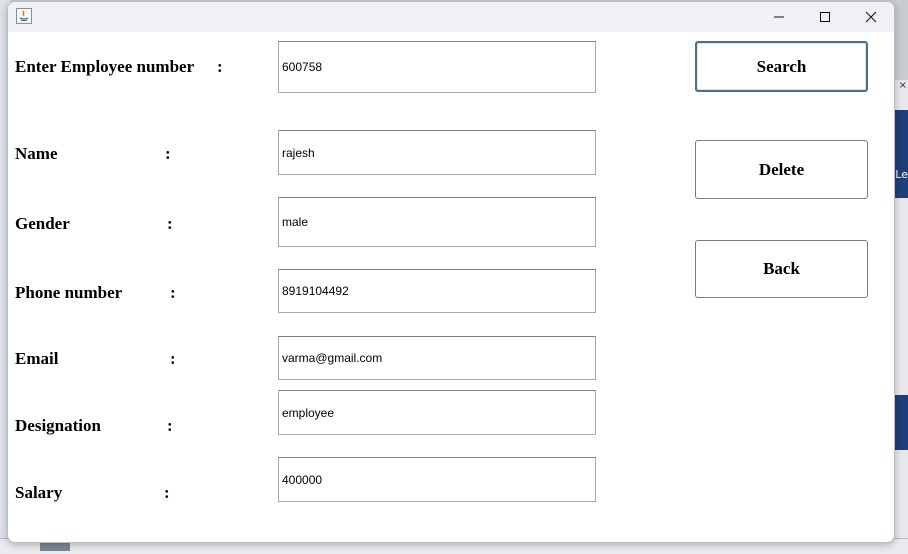 Image resolution: width=908 pixels, height=554 pixels. Describe the element at coordinates (24, 16) in the screenshot. I see `java-app-icon` at that location.